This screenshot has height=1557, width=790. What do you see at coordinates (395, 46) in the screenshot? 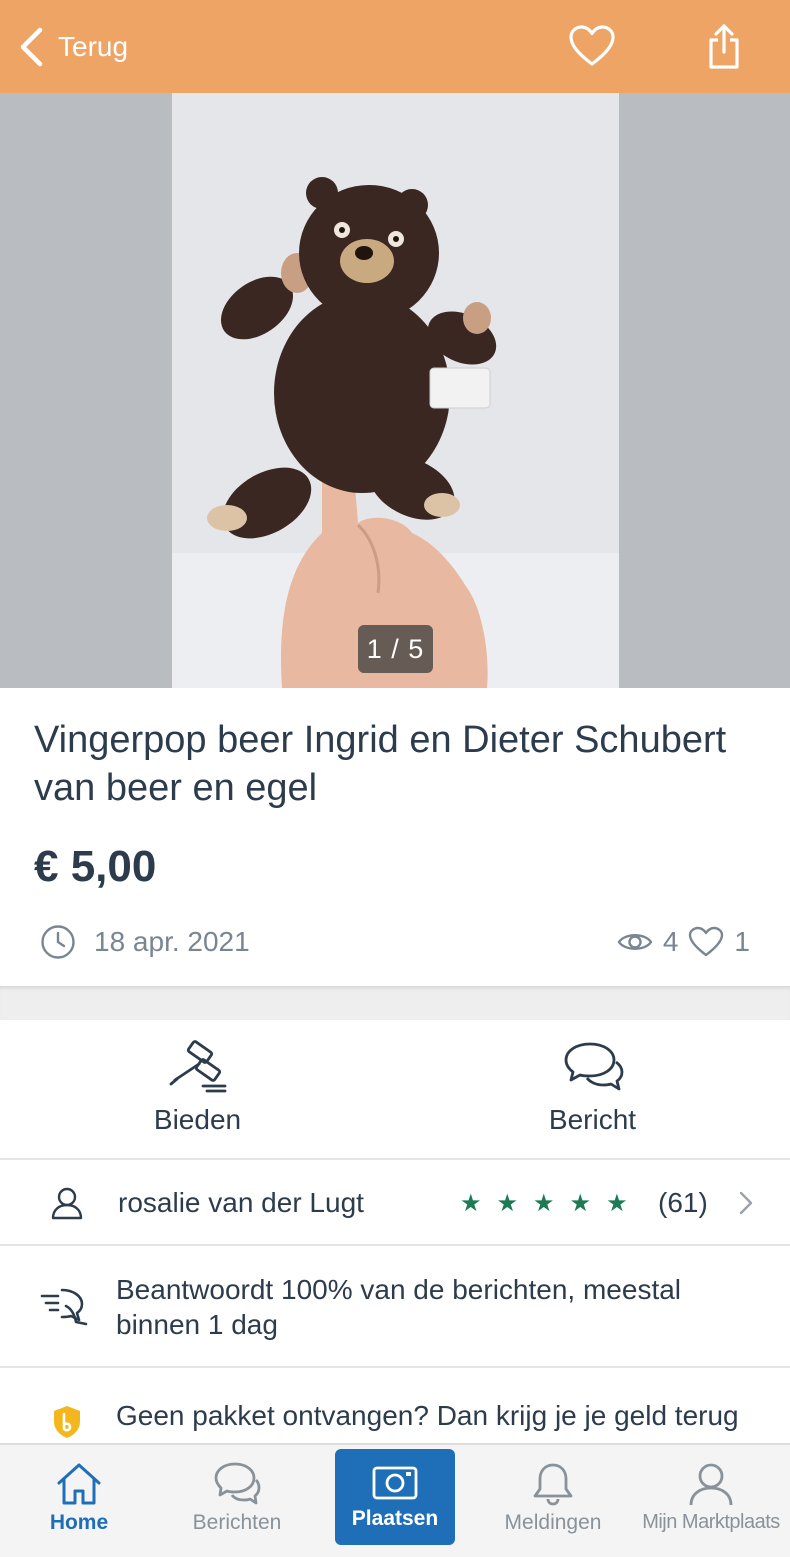
I see `top-bar: Terug` at bounding box center [395, 46].